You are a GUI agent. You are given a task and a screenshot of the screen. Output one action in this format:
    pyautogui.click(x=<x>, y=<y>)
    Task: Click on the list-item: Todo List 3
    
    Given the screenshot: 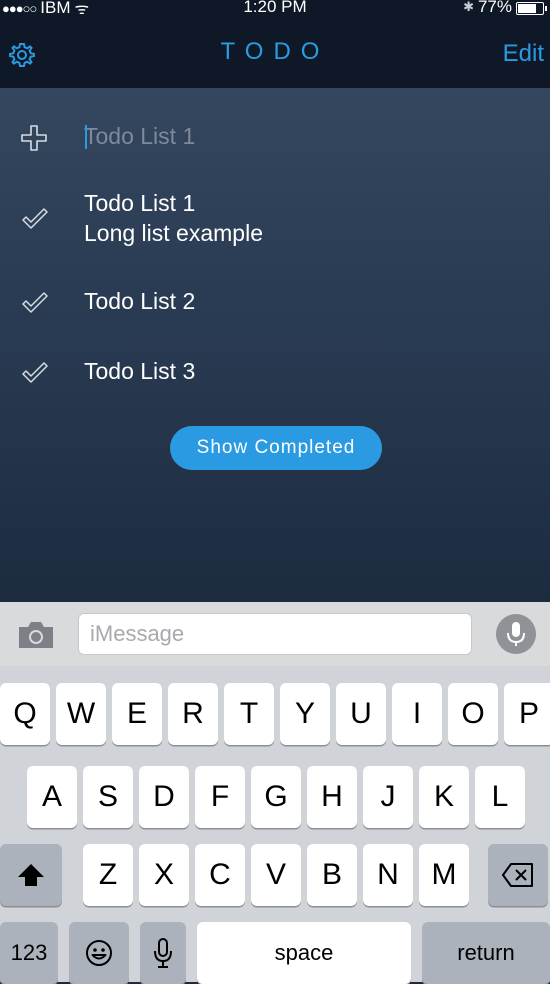 What is the action you would take?
    pyautogui.click(x=275, y=379)
    